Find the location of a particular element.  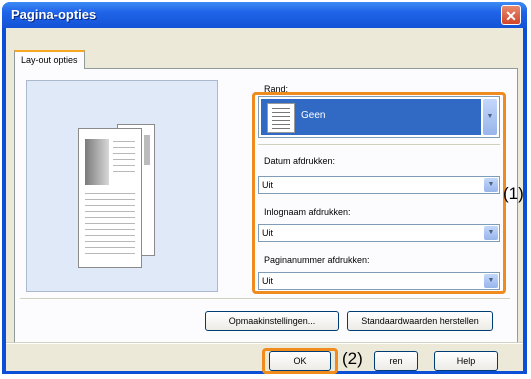

preview-bar is located at coordinates (147, 150).